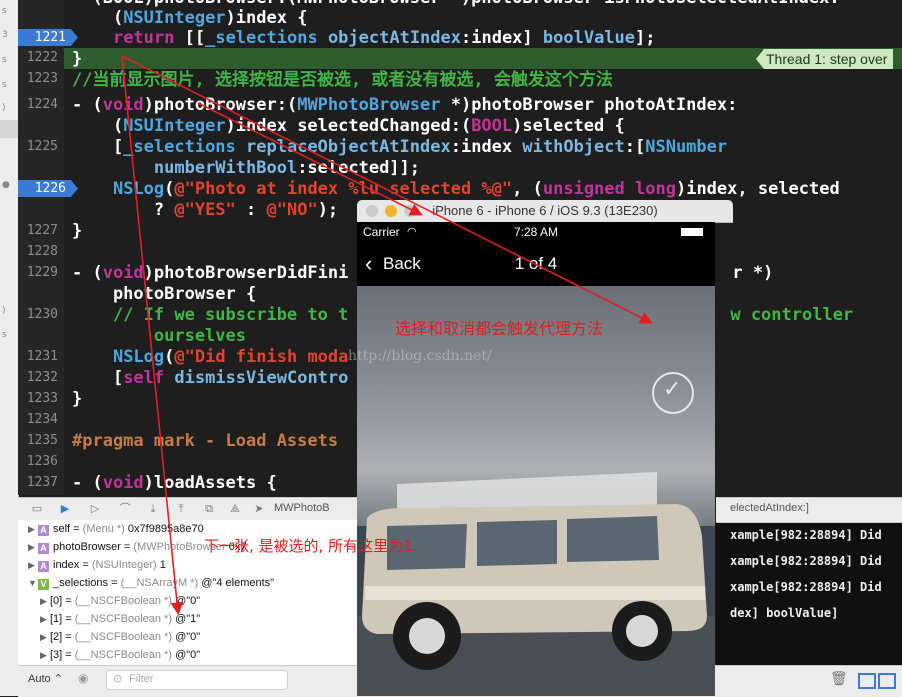 The height and width of the screenshot is (697, 902). What do you see at coordinates (188, 619) in the screenshot?
I see `variable-value: @"1"` at bounding box center [188, 619].